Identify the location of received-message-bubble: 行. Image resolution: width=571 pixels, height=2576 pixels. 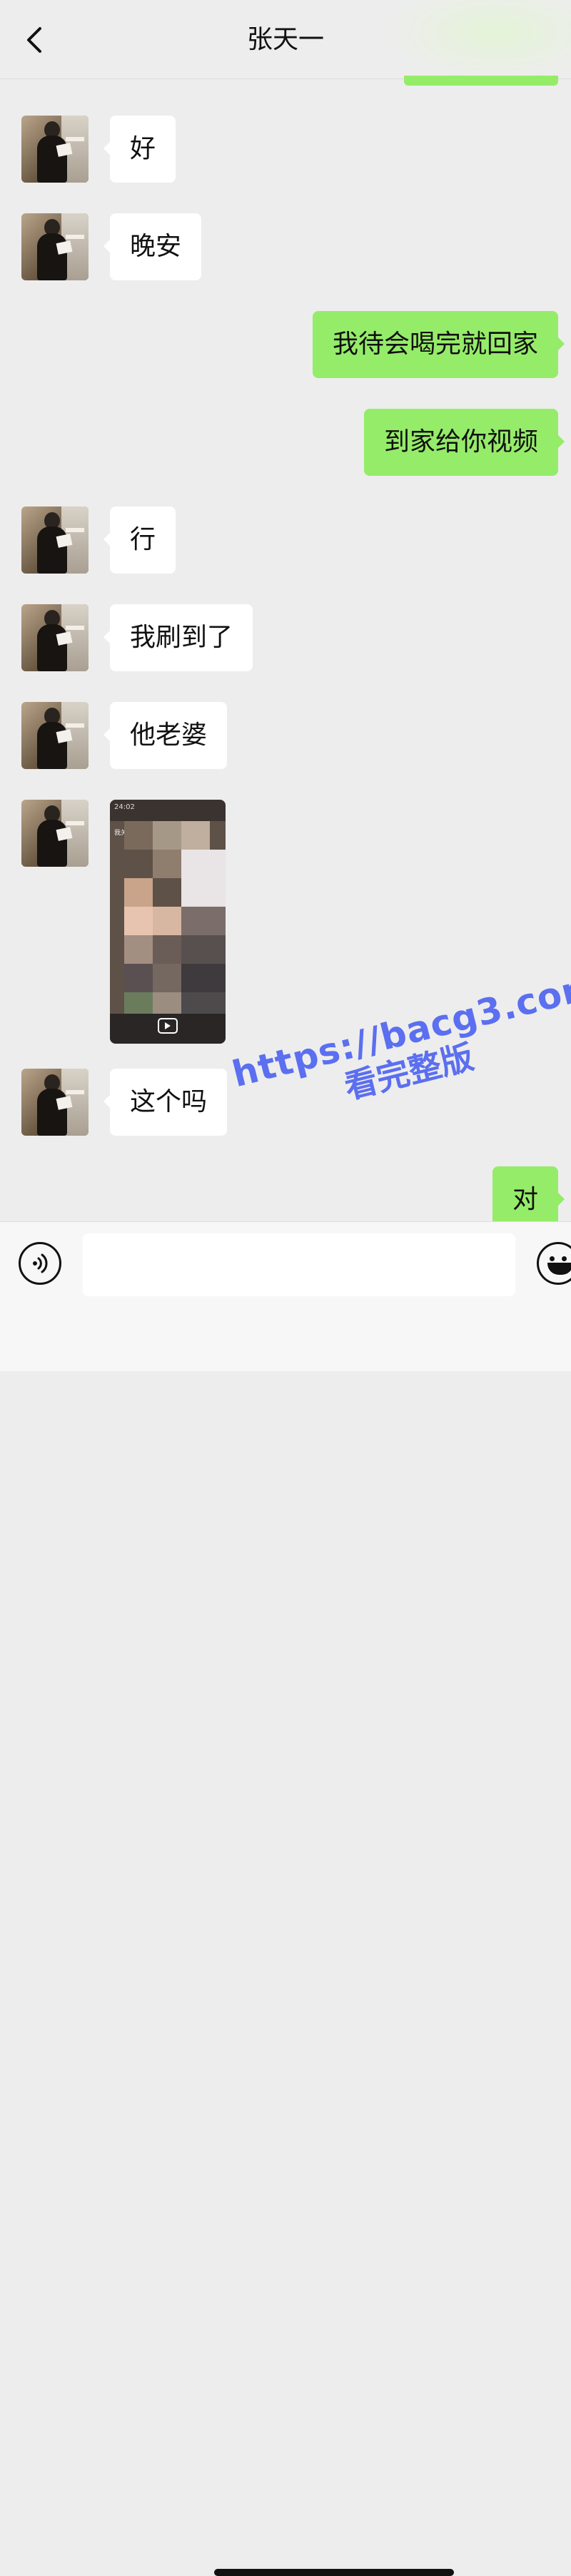
(139, 540).